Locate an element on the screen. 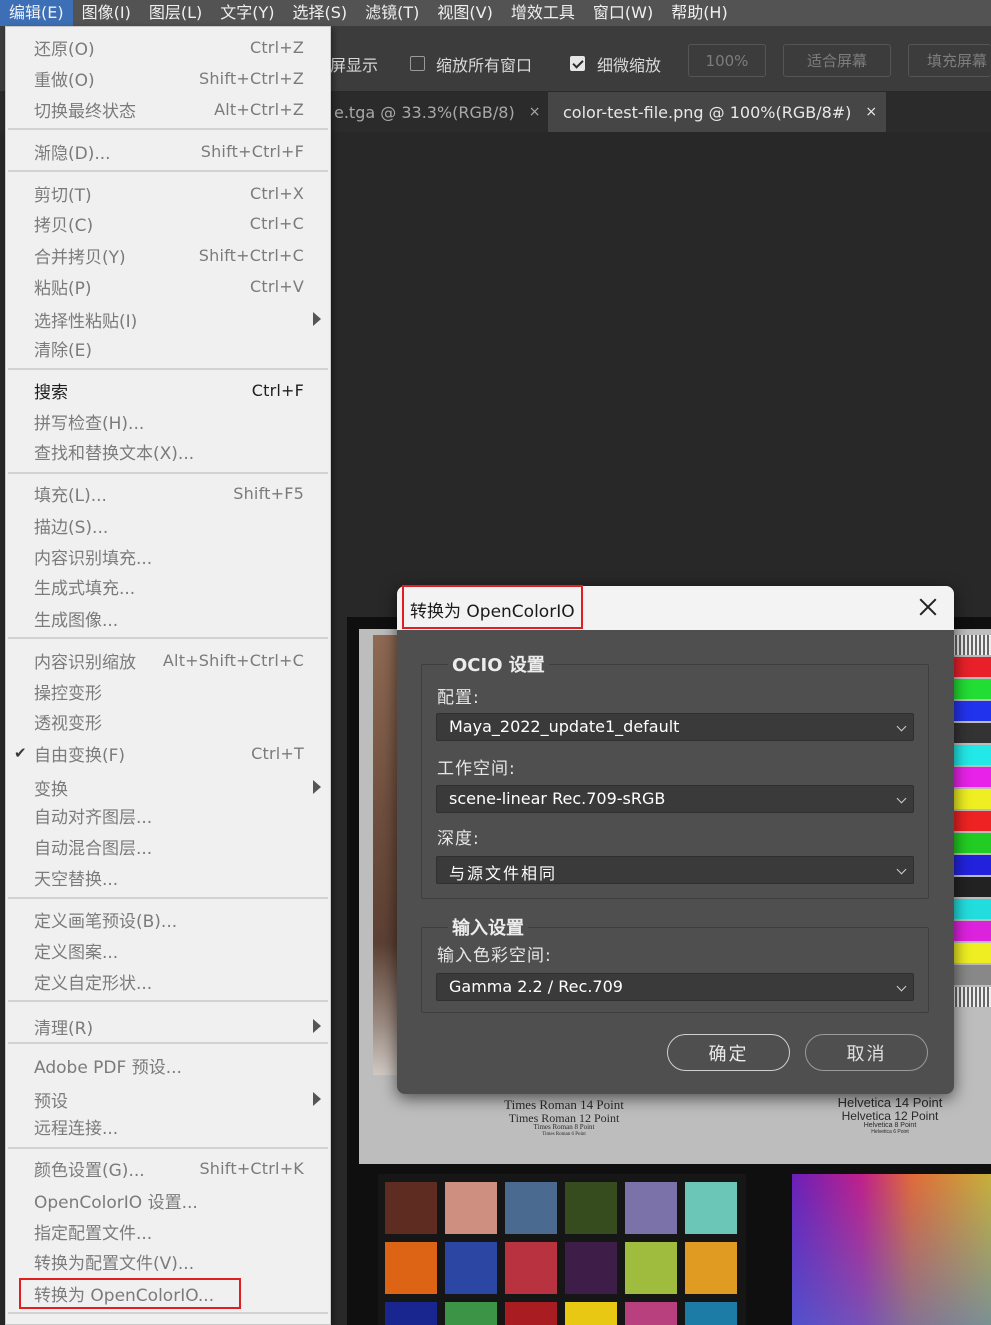 The height and width of the screenshot is (1325, 991). highlight-box-menu-item is located at coordinates (130, 1293).